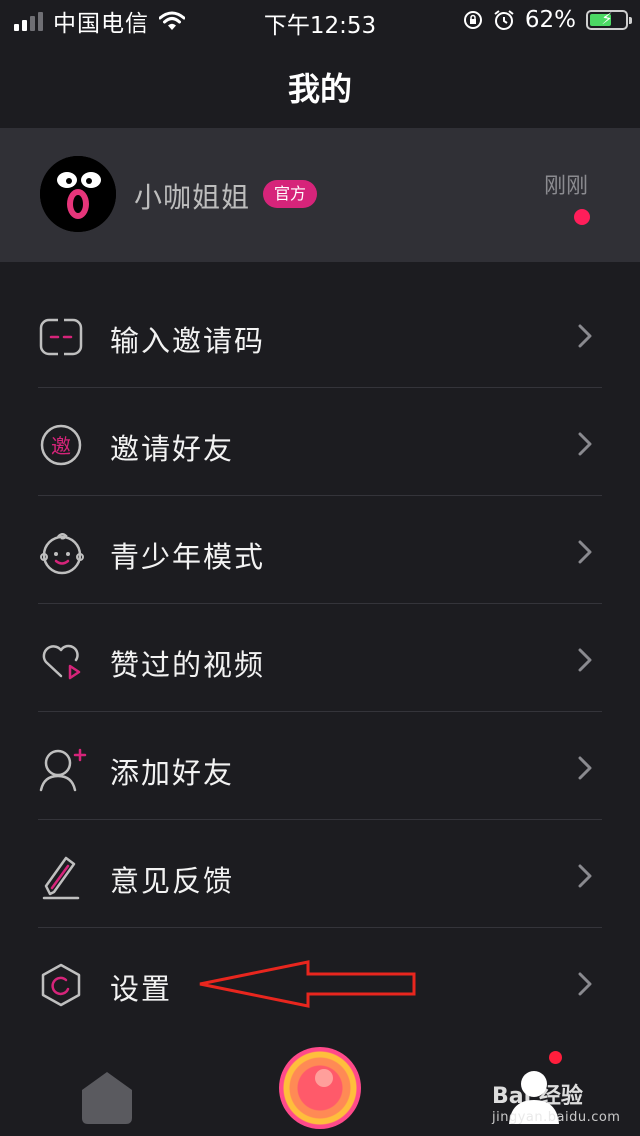 The width and height of the screenshot is (640, 1136). What do you see at coordinates (188, 557) in the screenshot?
I see `menu-label: 青少年模式` at bounding box center [188, 557].